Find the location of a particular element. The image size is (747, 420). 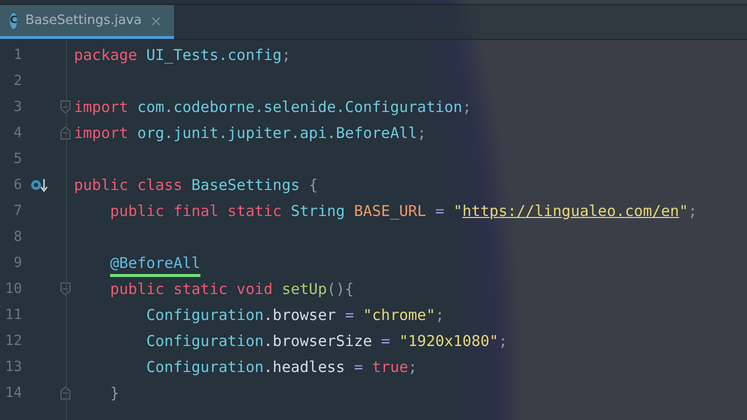

line-number: 6 is located at coordinates (17, 185).